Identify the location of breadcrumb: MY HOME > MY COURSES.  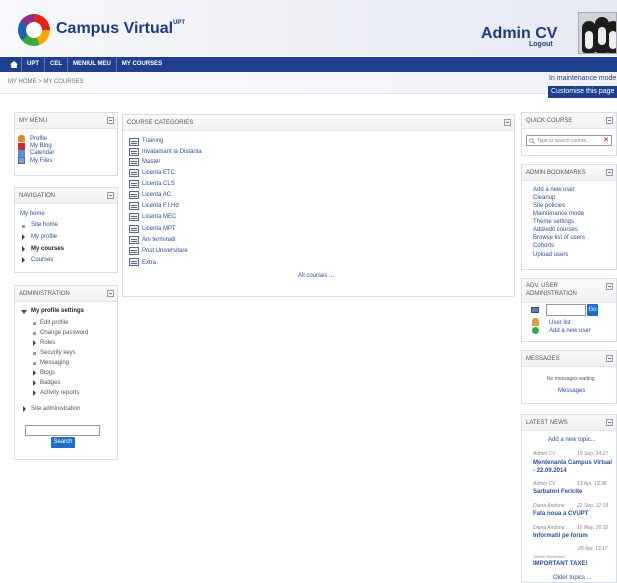
(46, 82).